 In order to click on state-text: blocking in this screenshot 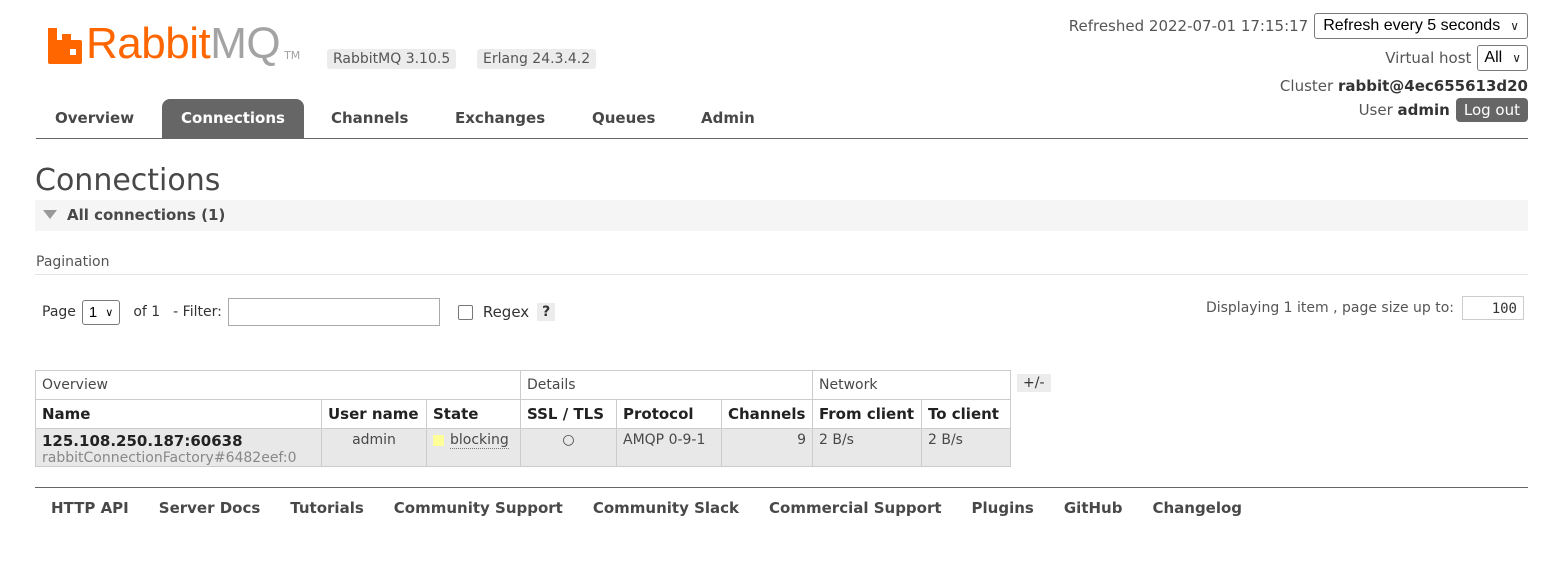, I will do `click(479, 440)`.